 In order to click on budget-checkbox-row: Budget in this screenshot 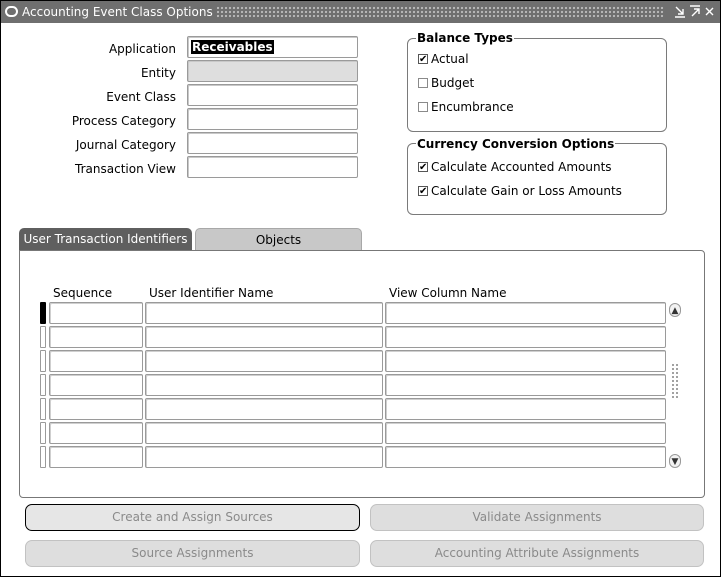, I will do `click(518, 84)`.